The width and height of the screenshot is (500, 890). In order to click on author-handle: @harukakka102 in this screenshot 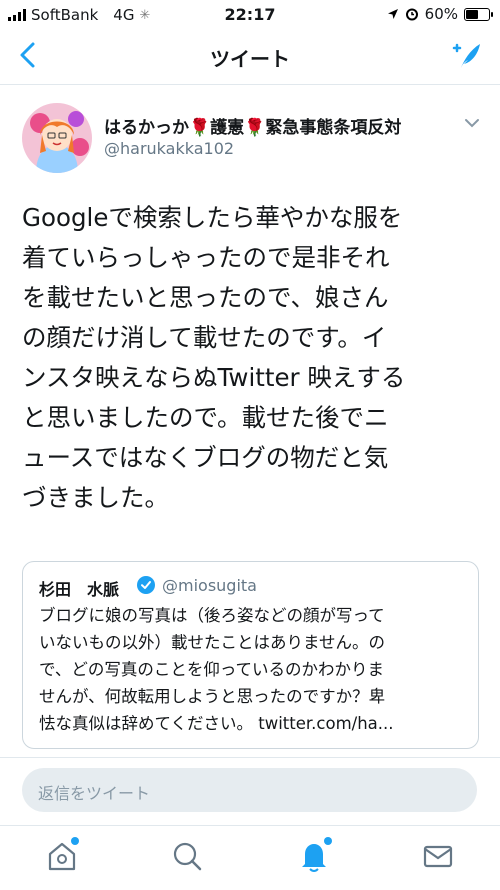, I will do `click(169, 148)`.